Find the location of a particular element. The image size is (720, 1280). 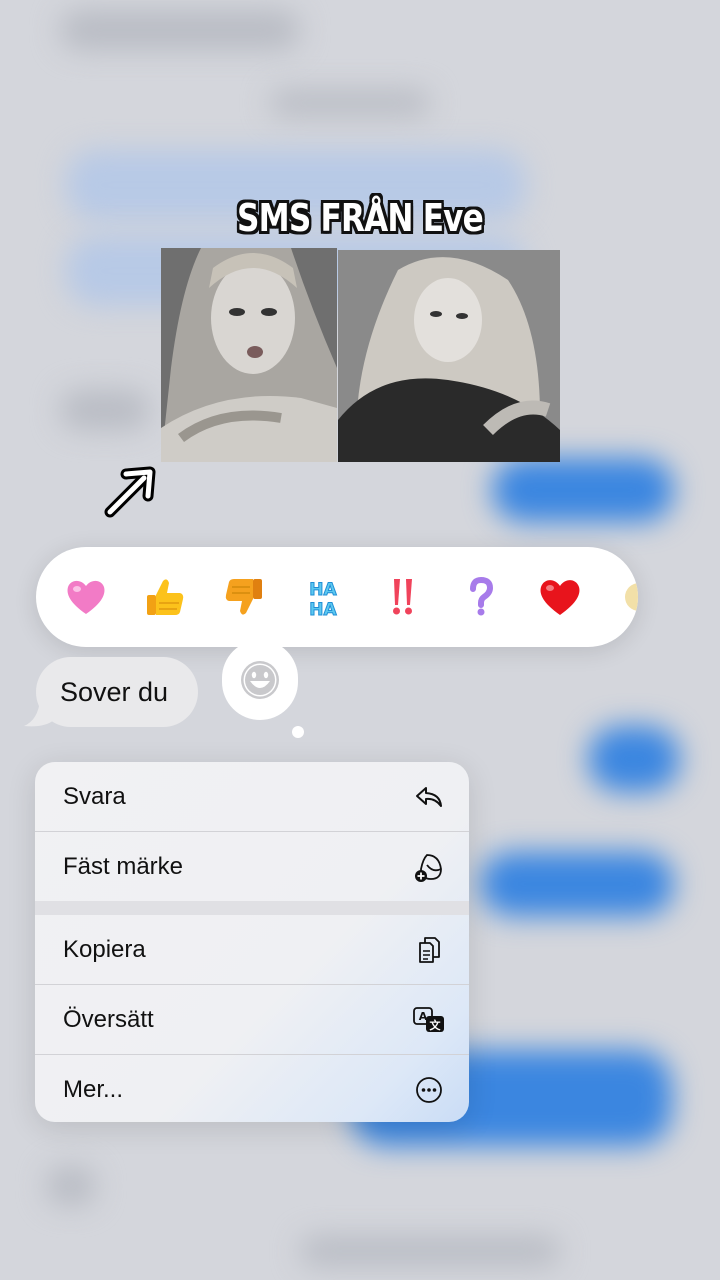

menu-item-copy: Kopiera is located at coordinates (252, 949).